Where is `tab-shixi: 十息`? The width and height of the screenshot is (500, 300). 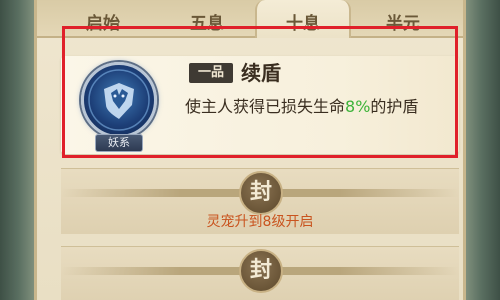
tab-shixi: 十息 is located at coordinates (303, 19).